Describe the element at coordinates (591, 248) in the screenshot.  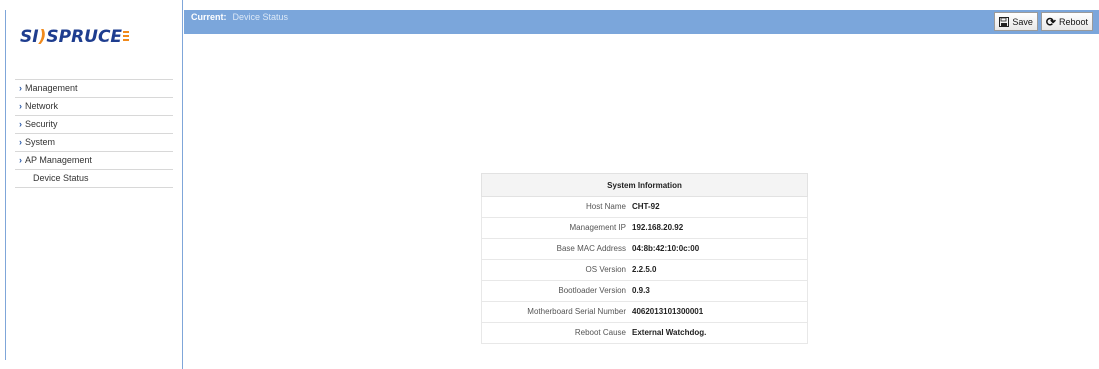
I see `row-key: Base MAC Address` at that location.